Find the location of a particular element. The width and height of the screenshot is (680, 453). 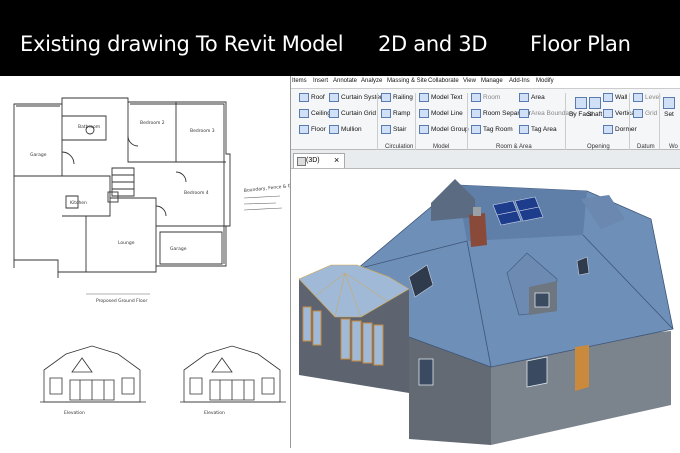

roof-icon is located at coordinates (304, 97).